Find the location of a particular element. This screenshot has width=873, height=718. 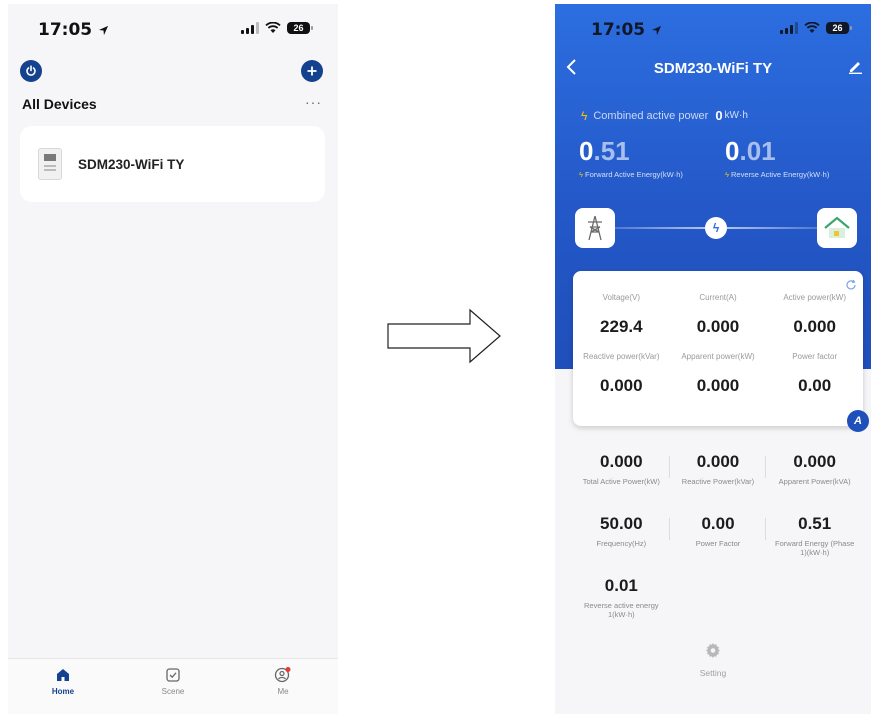

tab-home-label: Home is located at coordinates (63, 691).